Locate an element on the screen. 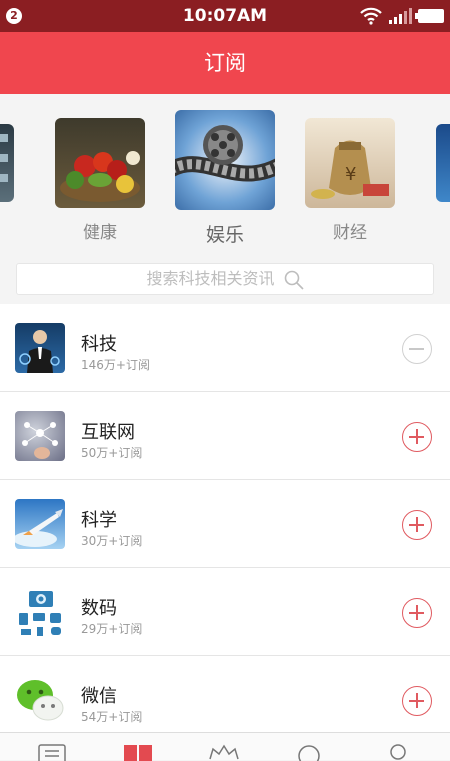 This screenshot has height=761, width=450. battery-icon is located at coordinates (429, 16).